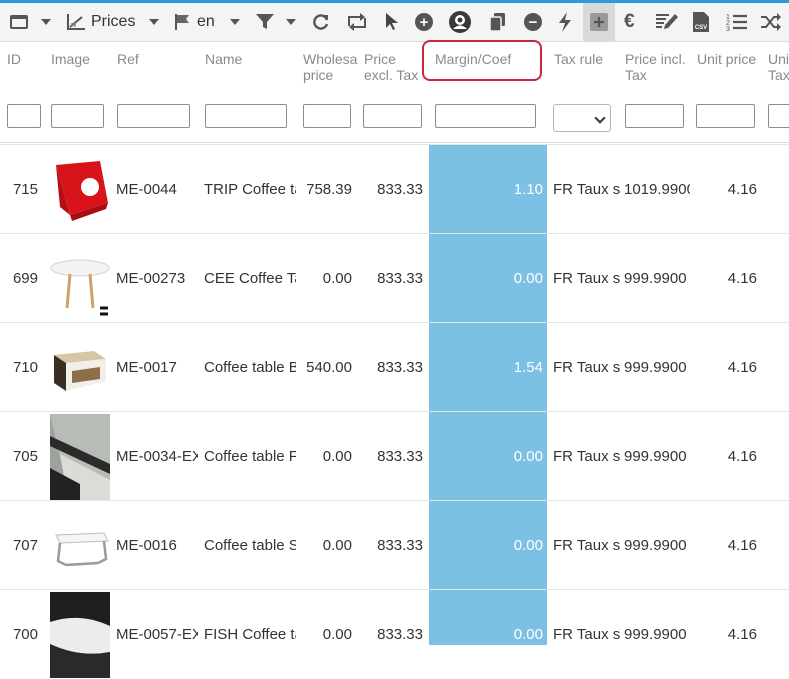 This screenshot has width=789, height=679. What do you see at coordinates (329, 189) in the screenshot?
I see `cell-wholesale: 758.39` at bounding box center [329, 189].